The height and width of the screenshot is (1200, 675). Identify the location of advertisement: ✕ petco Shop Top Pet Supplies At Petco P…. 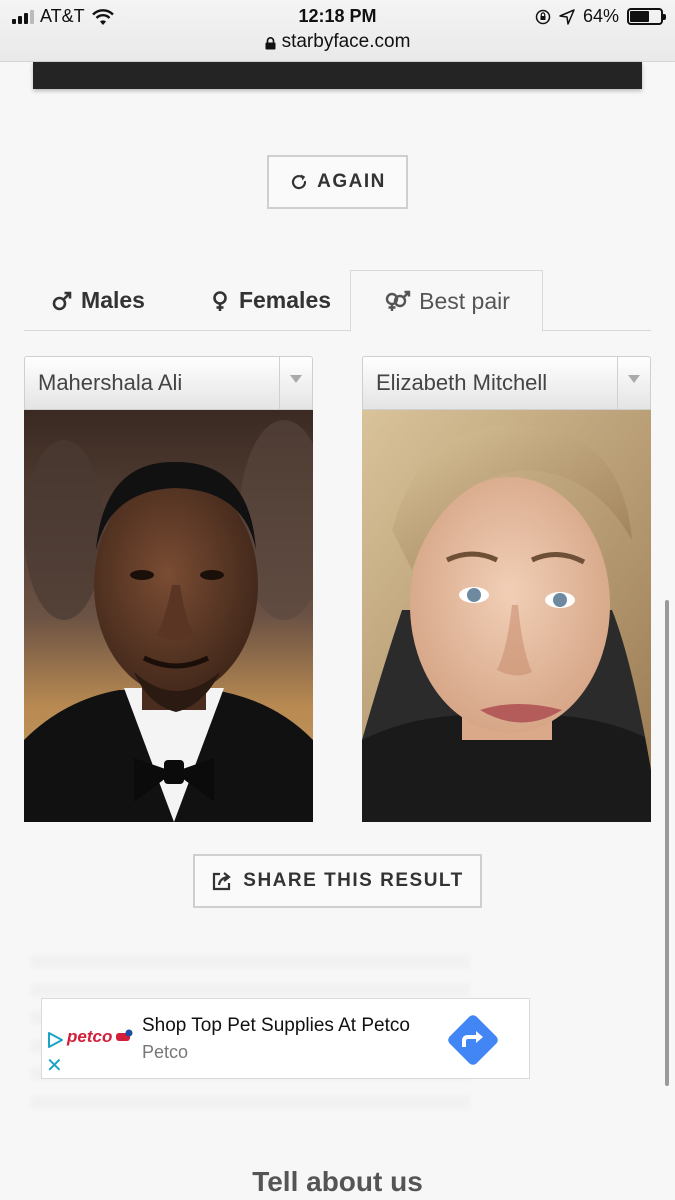
(285, 1038).